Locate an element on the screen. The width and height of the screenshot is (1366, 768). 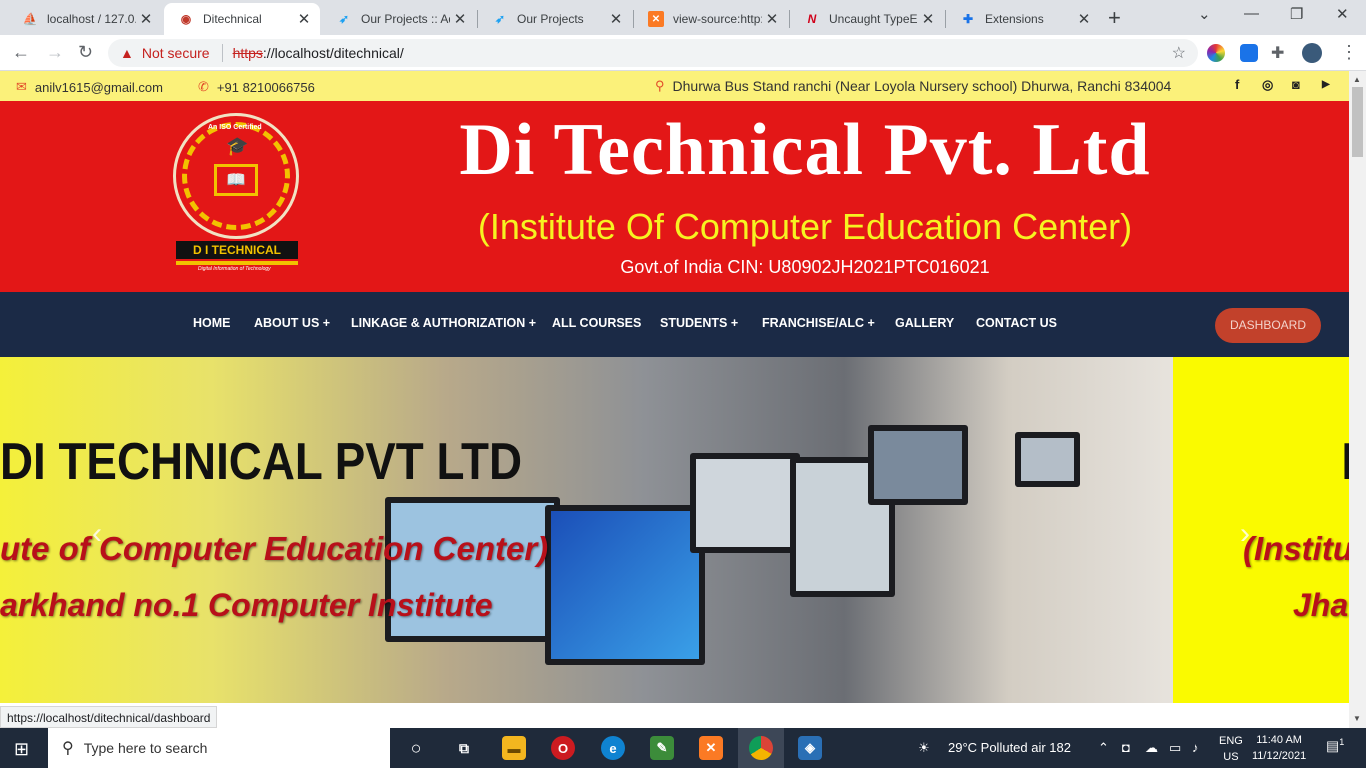
phone-contact: ✆ +91 8210066756 is located at coordinates (256, 87).